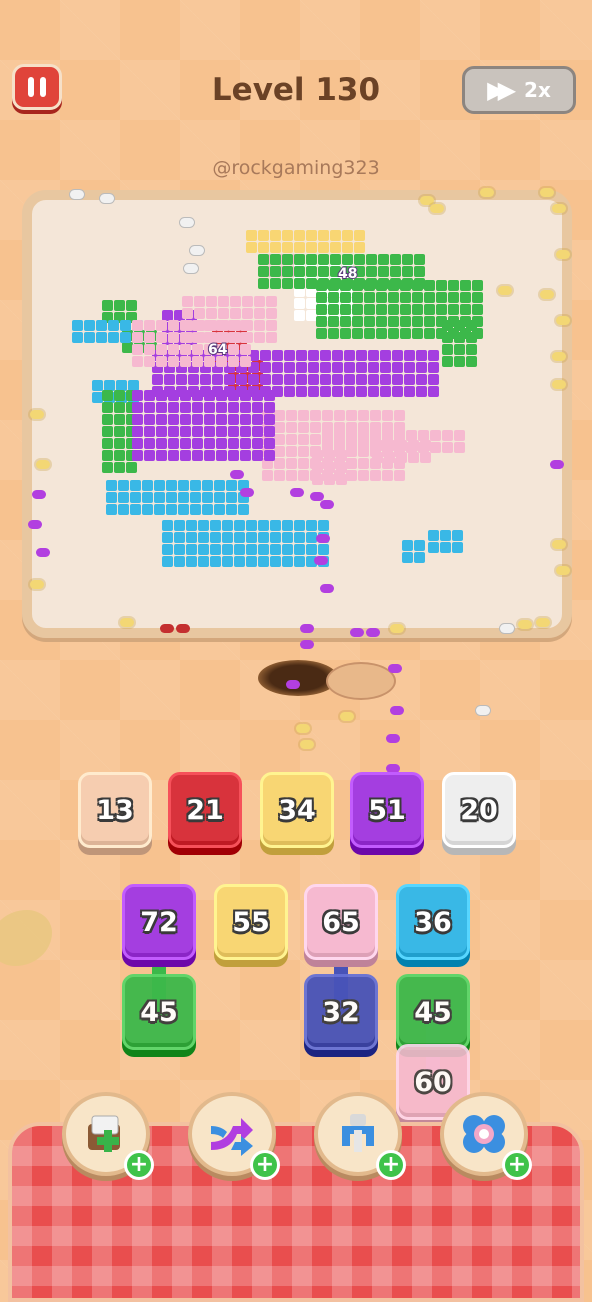 Image resolution: width=592 pixels, height=1302 pixels. What do you see at coordinates (108, 1136) in the screenshot?
I see `add-tray-booster-button: +` at bounding box center [108, 1136].